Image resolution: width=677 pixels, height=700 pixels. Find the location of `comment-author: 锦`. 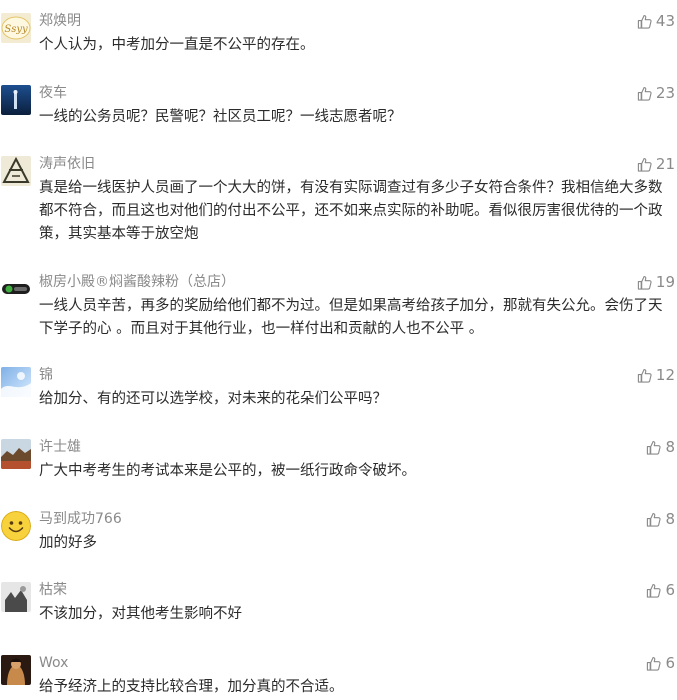

comment-author: 锦 is located at coordinates (46, 375).